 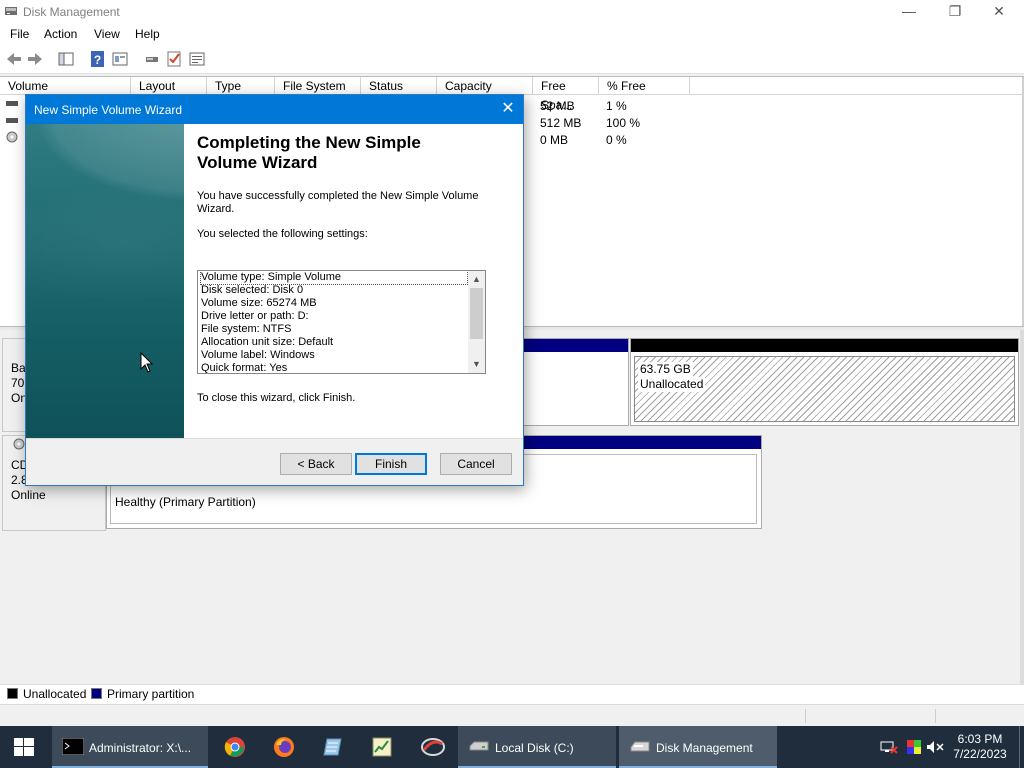 I want to click on restore-button: ❐, so click(x=955, y=12).